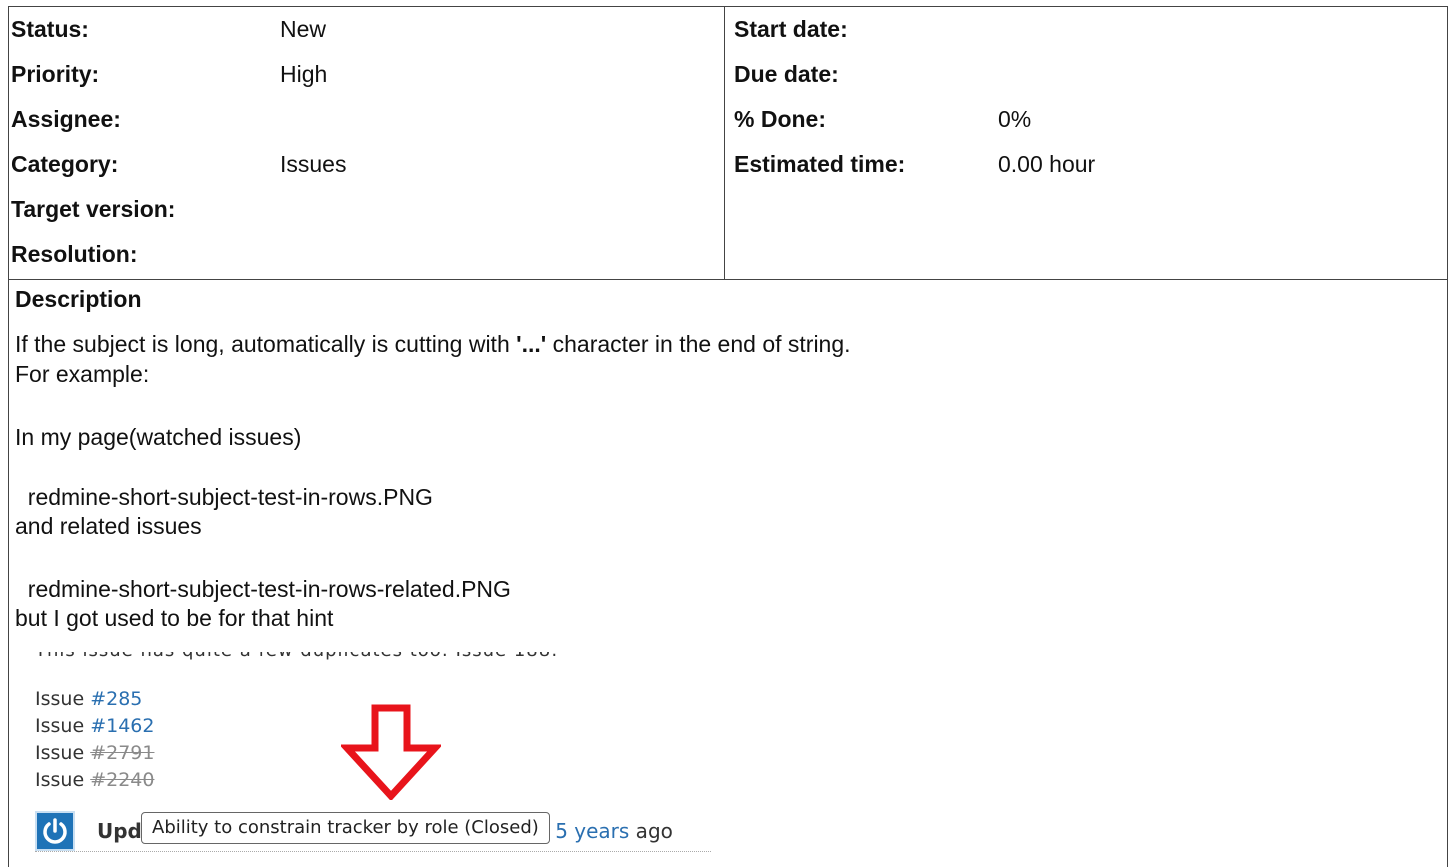  What do you see at coordinates (1086, 29) in the screenshot?
I see `attr-start-date: Start date:` at bounding box center [1086, 29].